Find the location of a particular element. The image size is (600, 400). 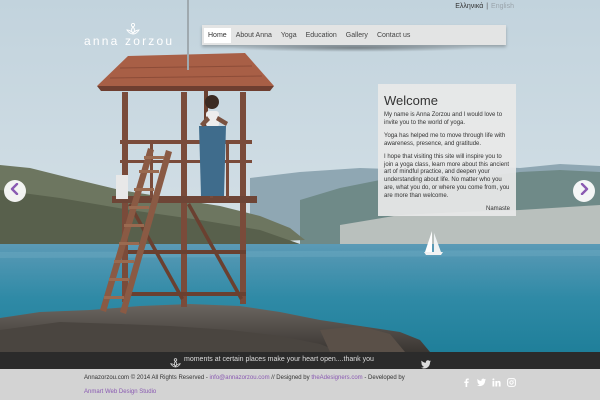

nav-item-about-anna: About Anna is located at coordinates (254, 35).